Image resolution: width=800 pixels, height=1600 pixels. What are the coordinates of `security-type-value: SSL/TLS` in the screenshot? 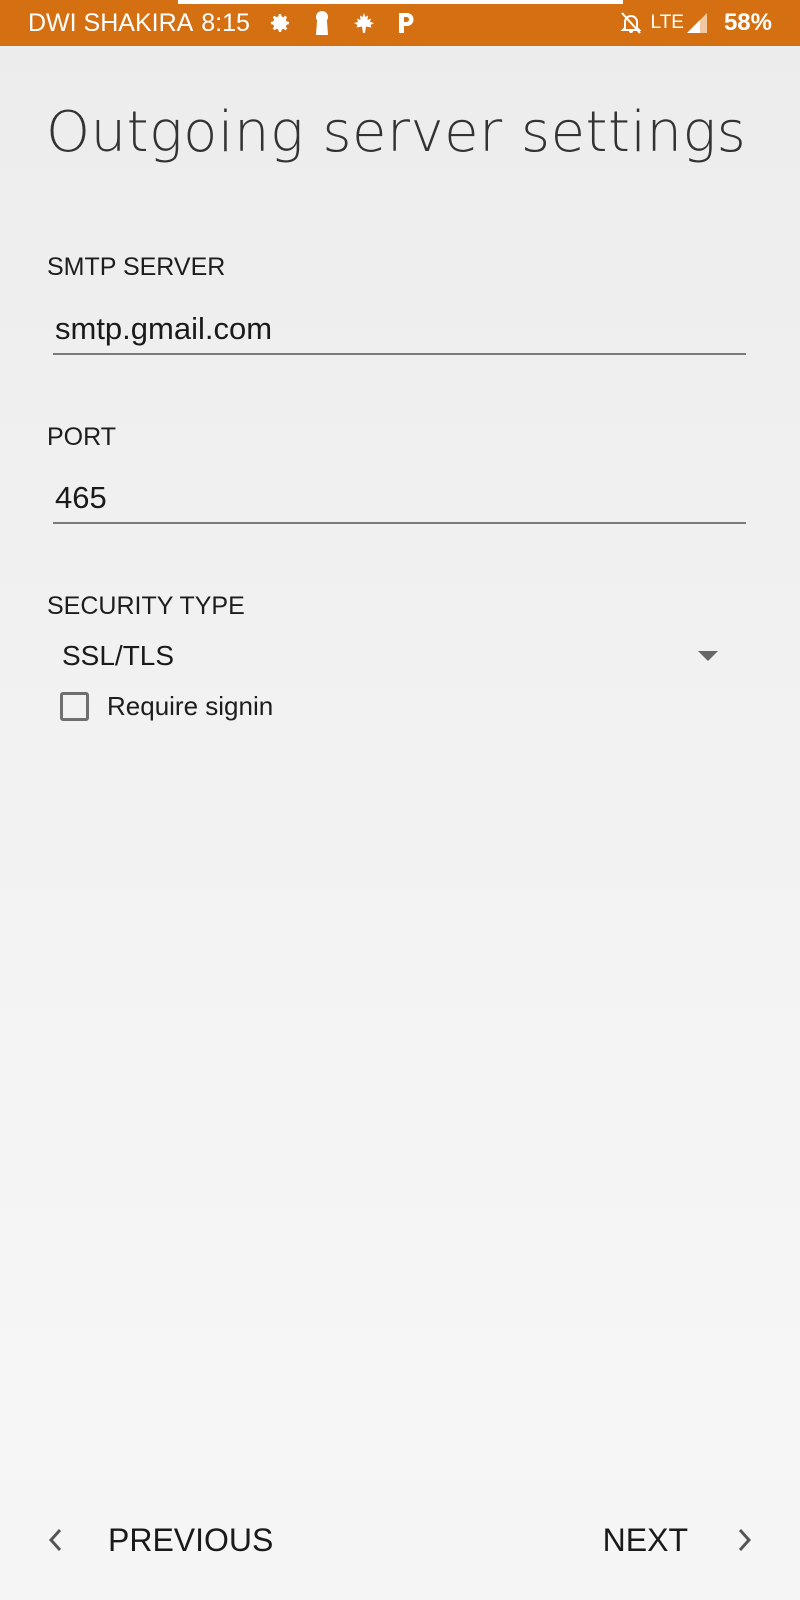 It's located at (118, 655).